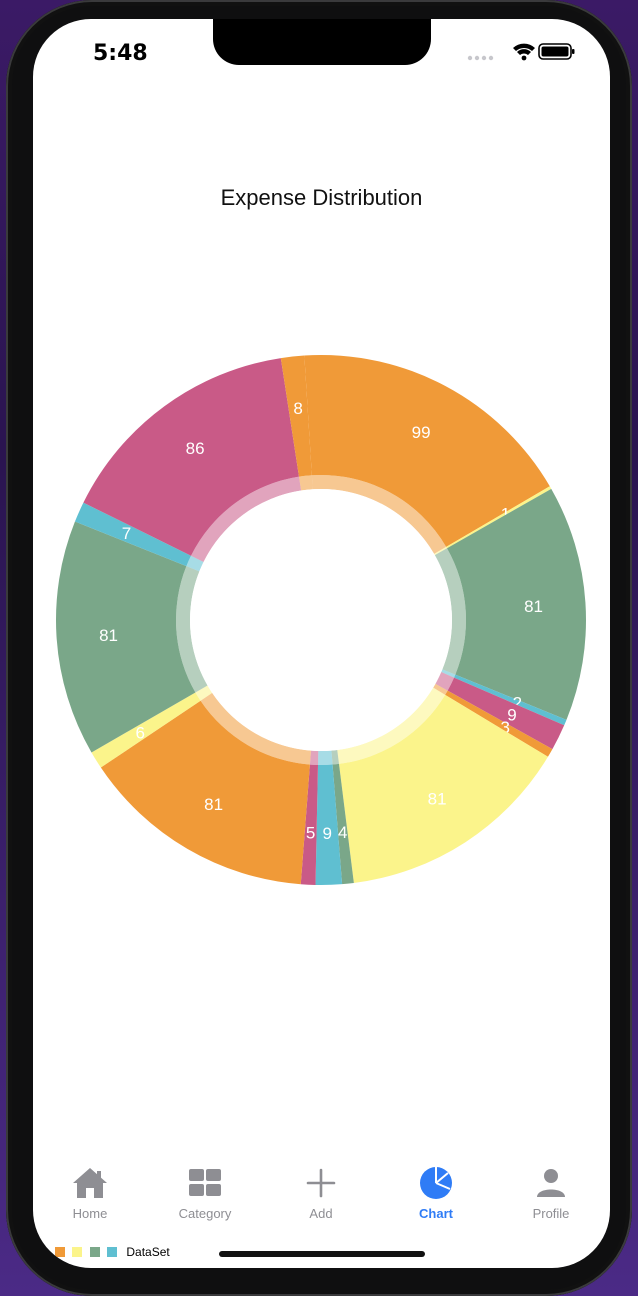 The image size is (638, 1296). I want to click on chart-legend: DataSet, so click(112, 1252).